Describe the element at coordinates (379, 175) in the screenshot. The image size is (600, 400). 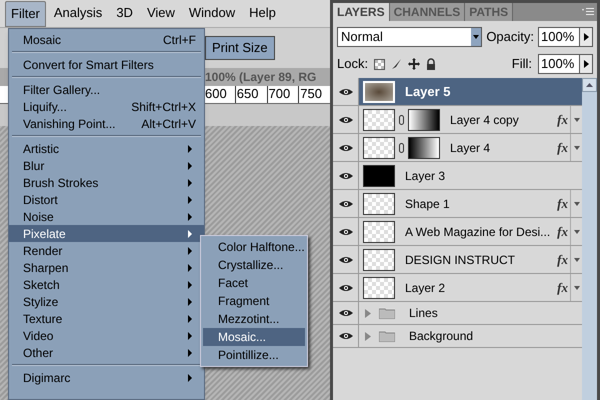
I see `layer-thumbnail` at that location.